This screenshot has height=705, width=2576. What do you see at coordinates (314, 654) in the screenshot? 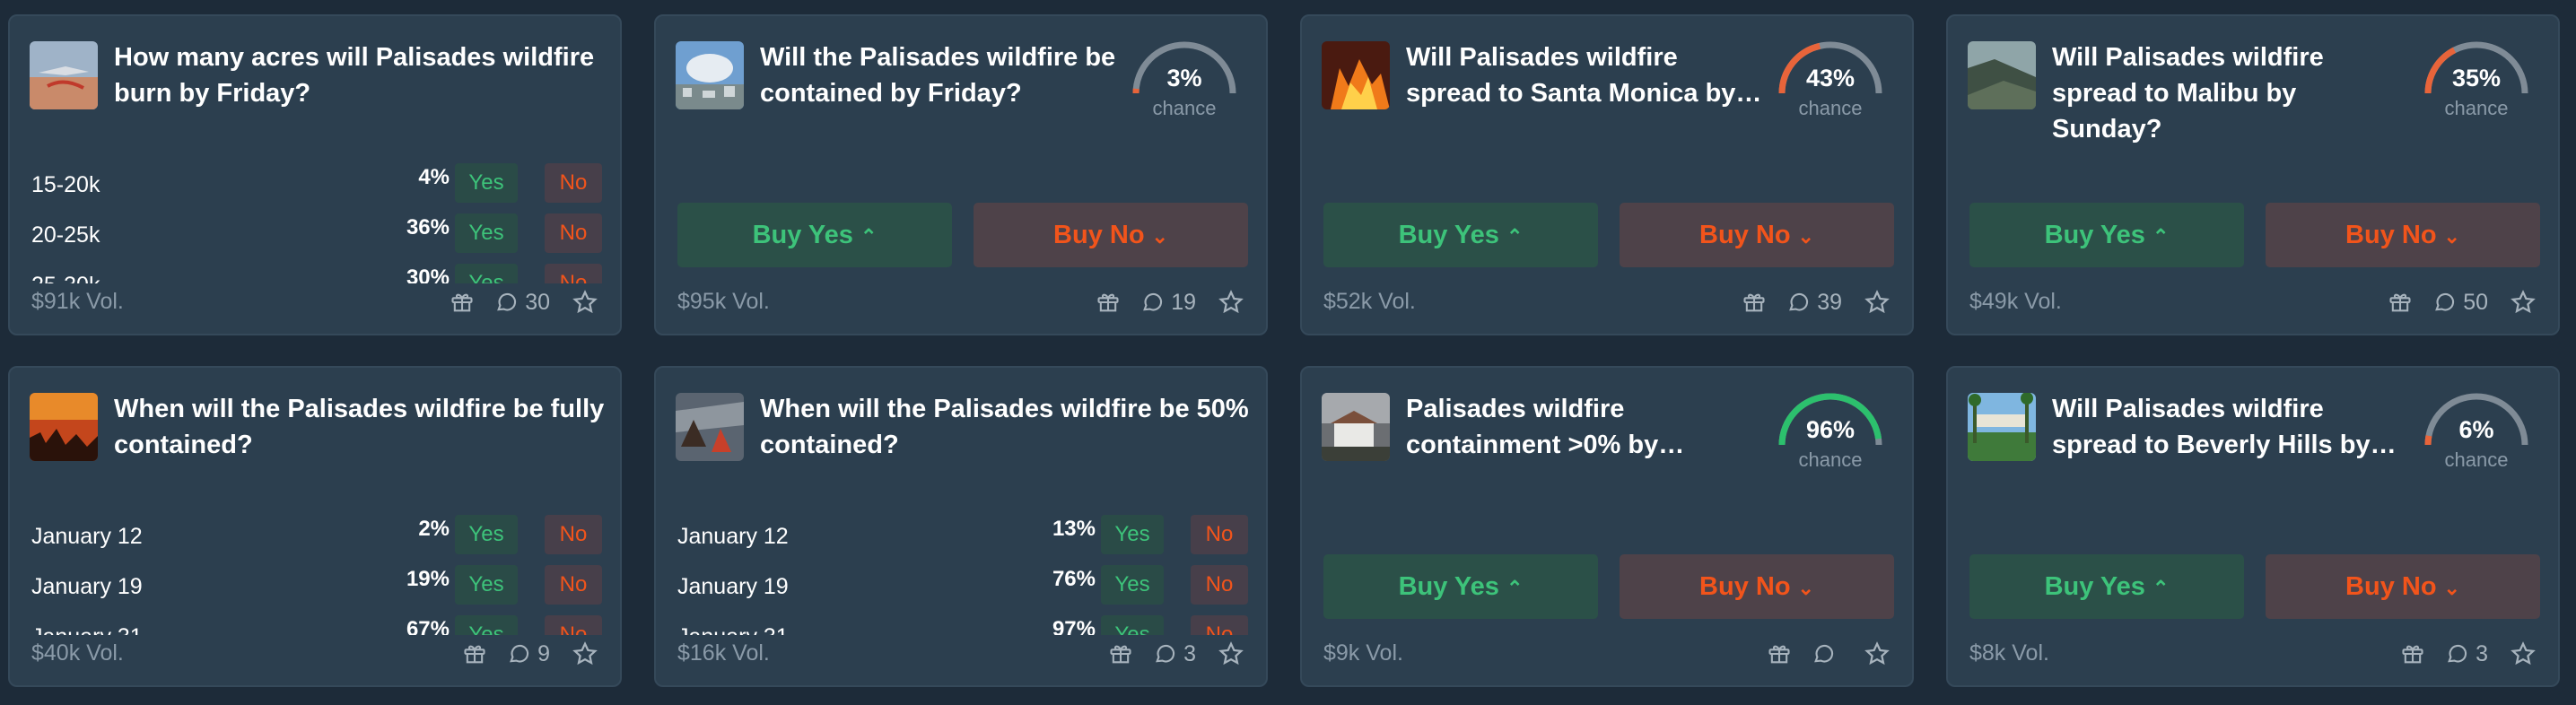
I see `card-footer: $40k Vol. 9` at bounding box center [314, 654].